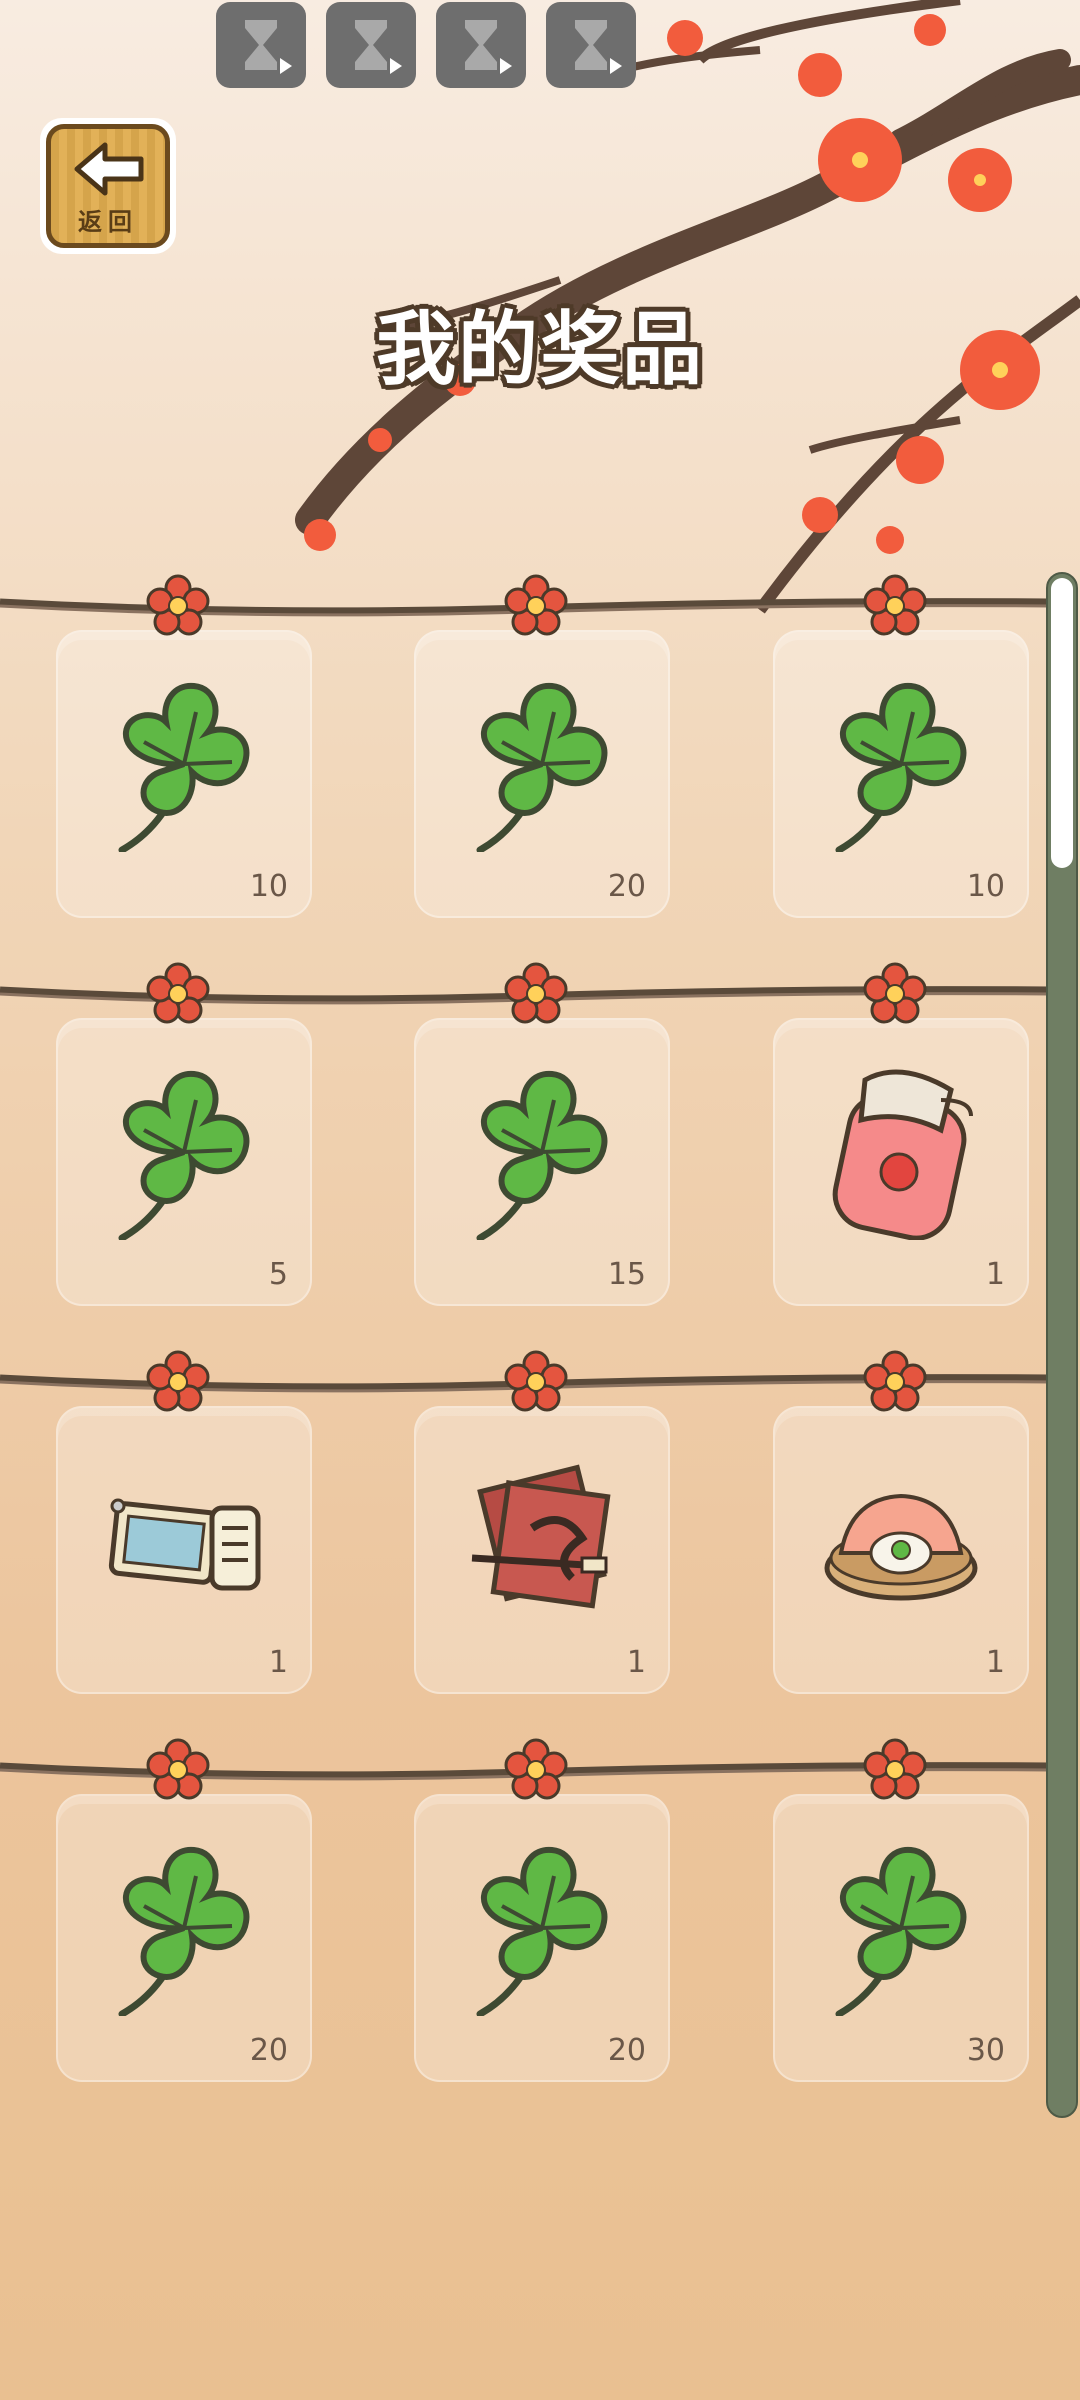  What do you see at coordinates (901, 1150) in the screenshot?
I see `strawberry-jam-icon` at bounding box center [901, 1150].